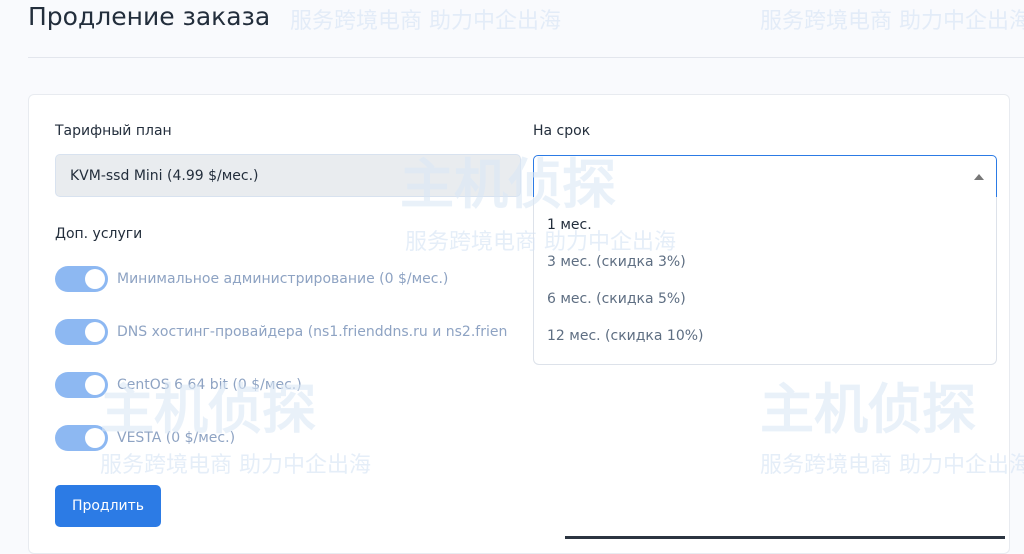  What do you see at coordinates (113, 131) in the screenshot?
I see `plan-label: Тарифный план` at bounding box center [113, 131].